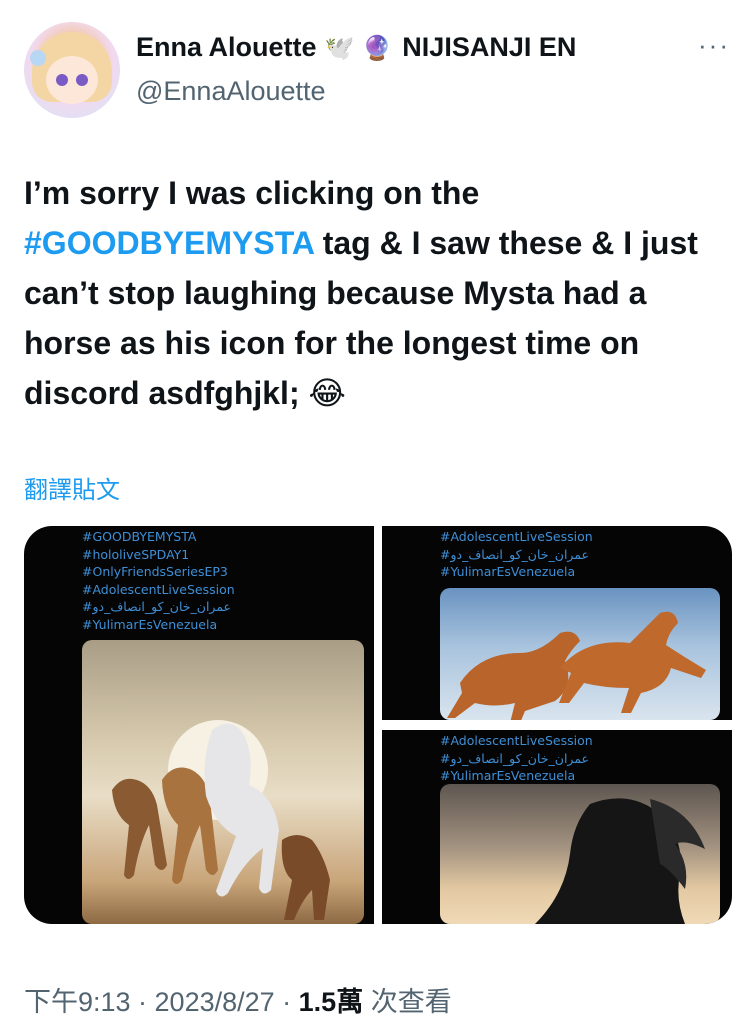 The width and height of the screenshot is (756, 1024). What do you see at coordinates (72, 80) in the screenshot?
I see `avatar-face` at bounding box center [72, 80].